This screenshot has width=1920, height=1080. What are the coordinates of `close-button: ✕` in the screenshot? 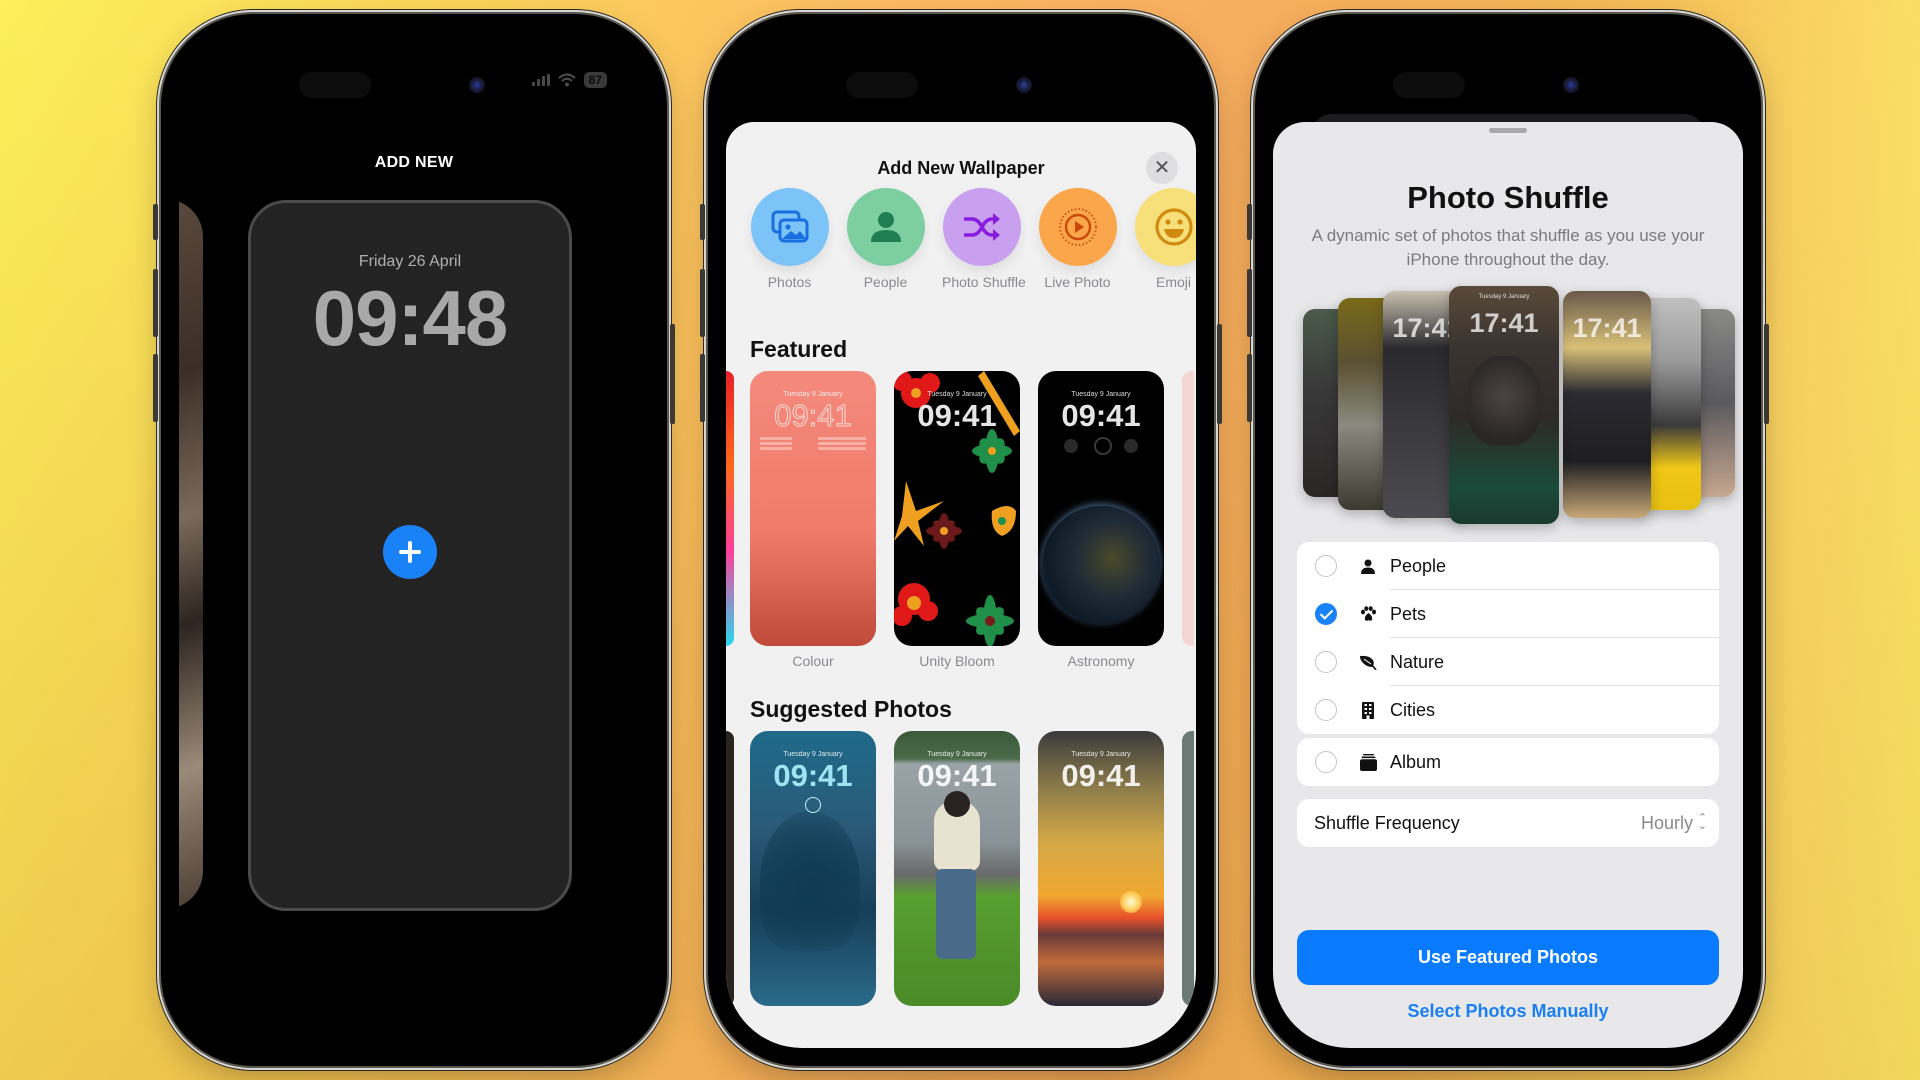 It's located at (1162, 168).